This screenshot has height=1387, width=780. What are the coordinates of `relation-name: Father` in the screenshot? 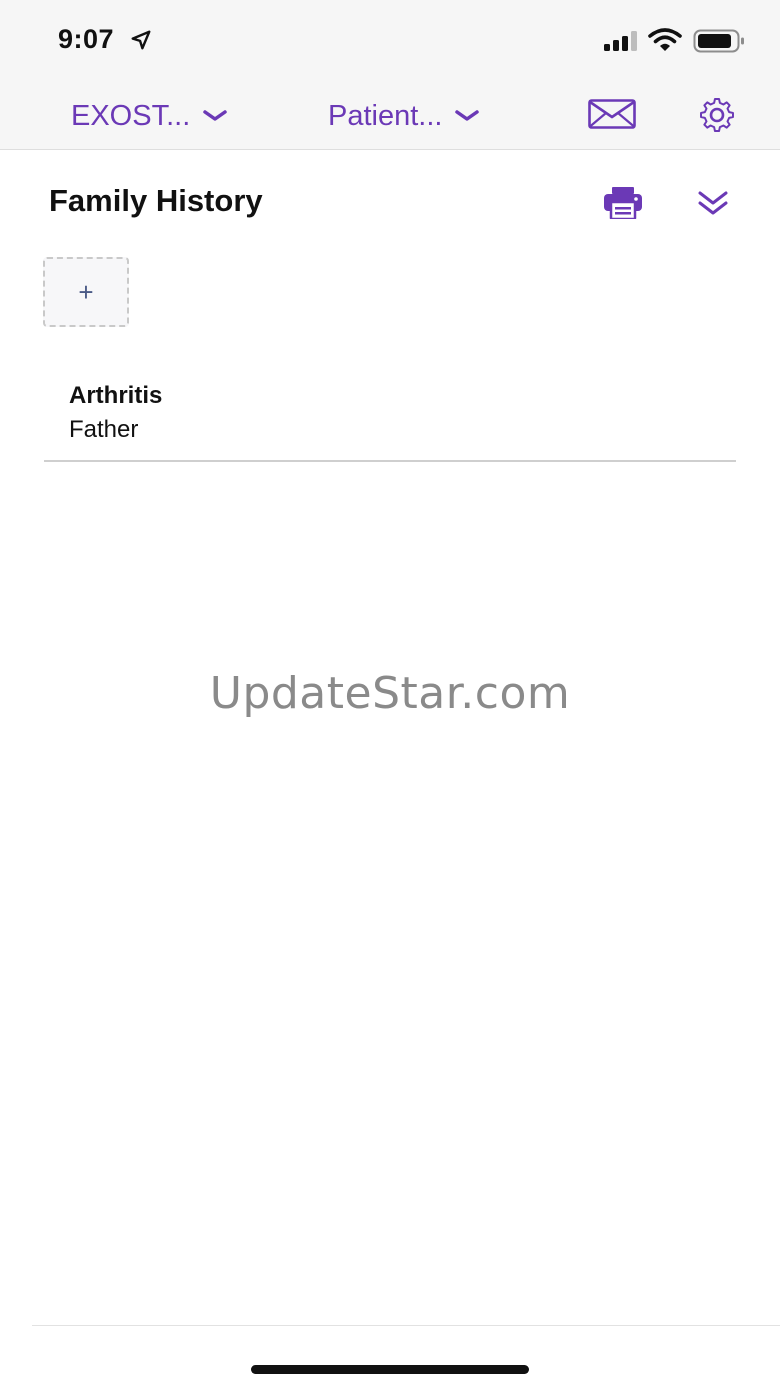 It's located at (104, 429).